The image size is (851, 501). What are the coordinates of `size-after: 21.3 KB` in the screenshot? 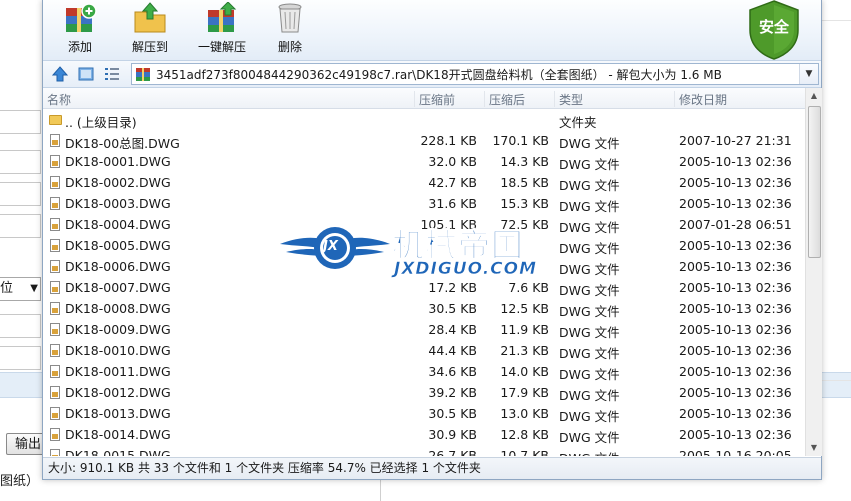 It's located at (524, 350).